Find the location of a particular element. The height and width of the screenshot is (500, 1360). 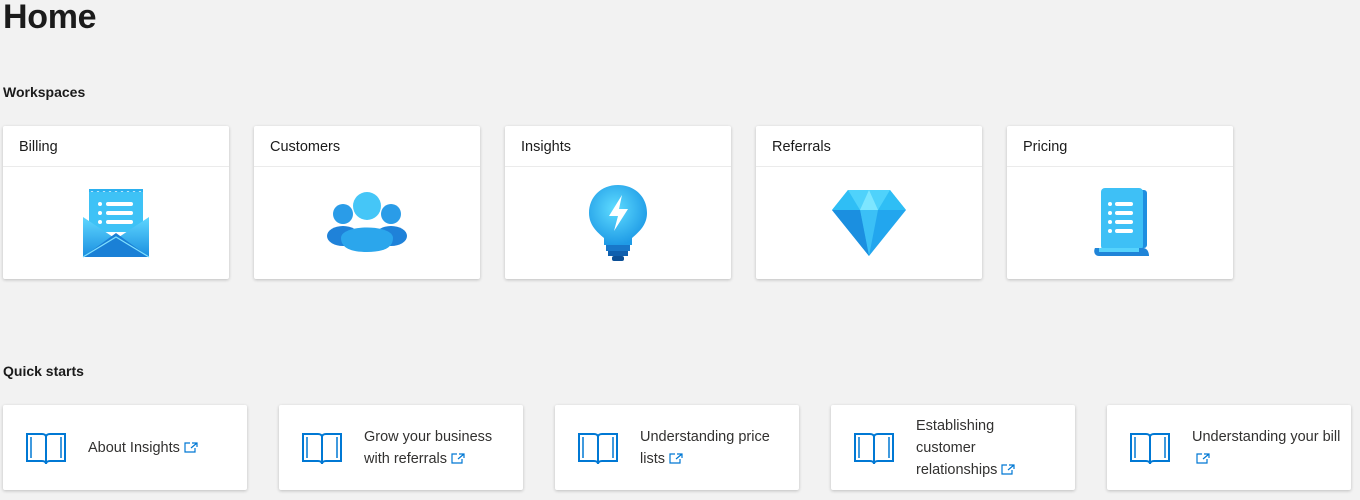

quickstart-card-about-insights: About Insights is located at coordinates (125, 447).